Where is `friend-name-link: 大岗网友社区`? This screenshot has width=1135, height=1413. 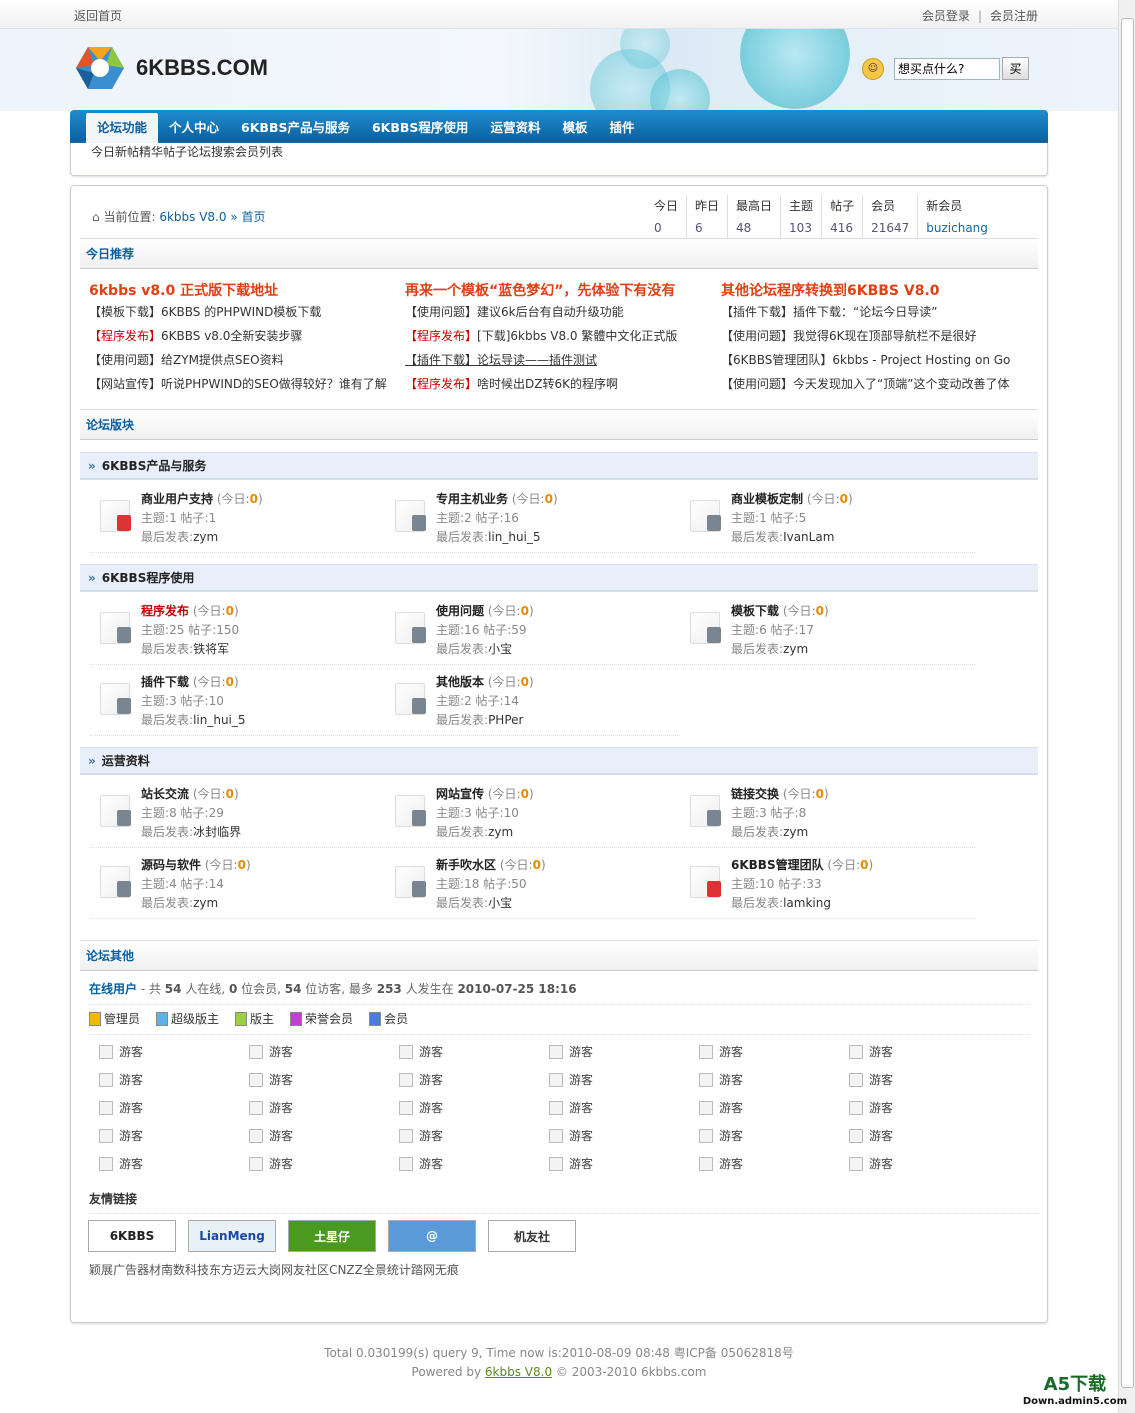
friend-name-link: 大岗网友社区 is located at coordinates (293, 1270).